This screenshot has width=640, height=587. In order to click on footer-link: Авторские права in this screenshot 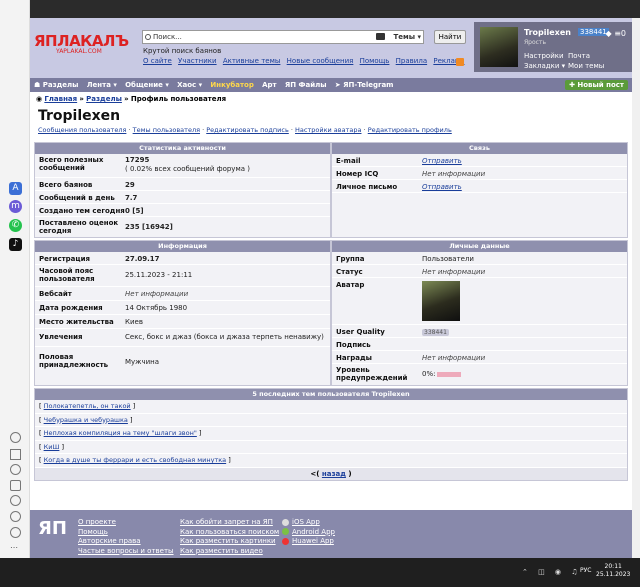, I will do `click(126, 542)`.